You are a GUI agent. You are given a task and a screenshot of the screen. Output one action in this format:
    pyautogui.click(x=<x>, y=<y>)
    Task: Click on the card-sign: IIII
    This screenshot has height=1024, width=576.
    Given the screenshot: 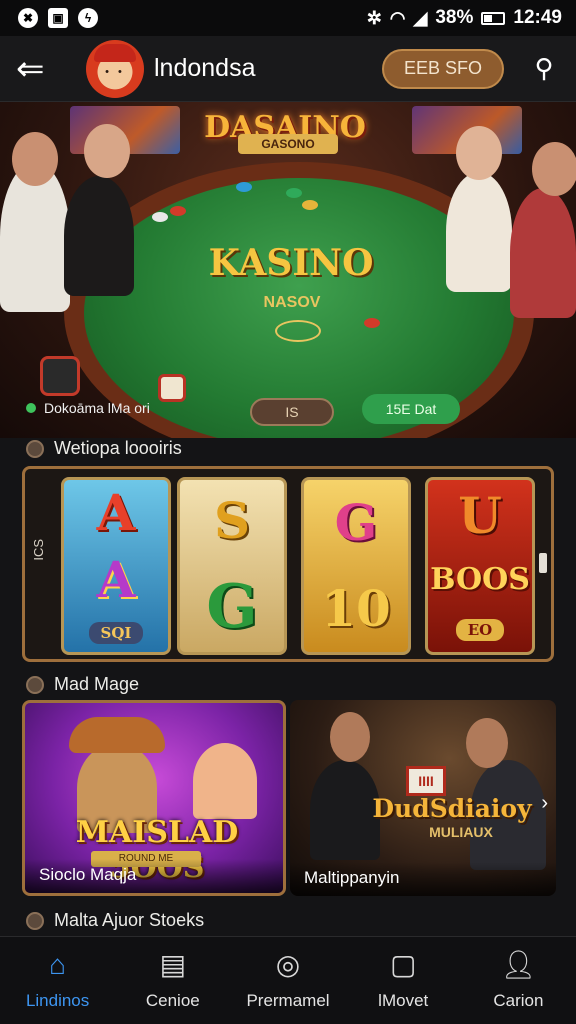 What is the action you would take?
    pyautogui.click(x=426, y=781)
    